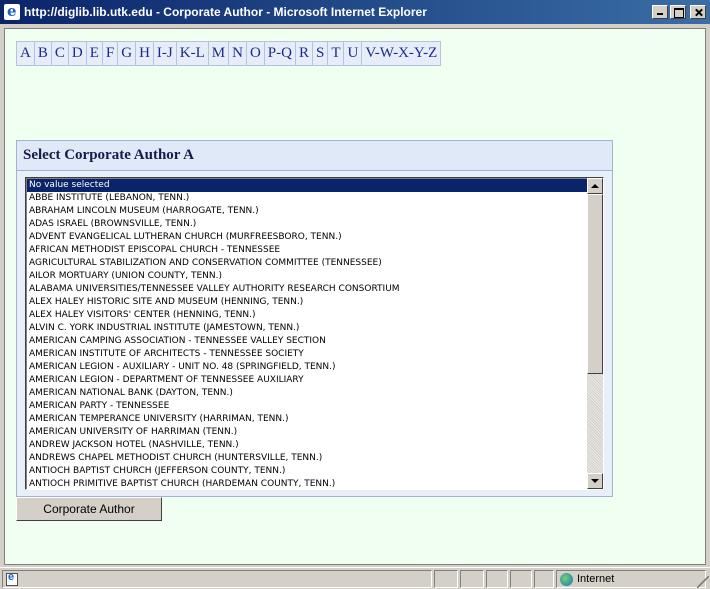 The width and height of the screenshot is (710, 589). I want to click on letter-link-o: O, so click(256, 53).